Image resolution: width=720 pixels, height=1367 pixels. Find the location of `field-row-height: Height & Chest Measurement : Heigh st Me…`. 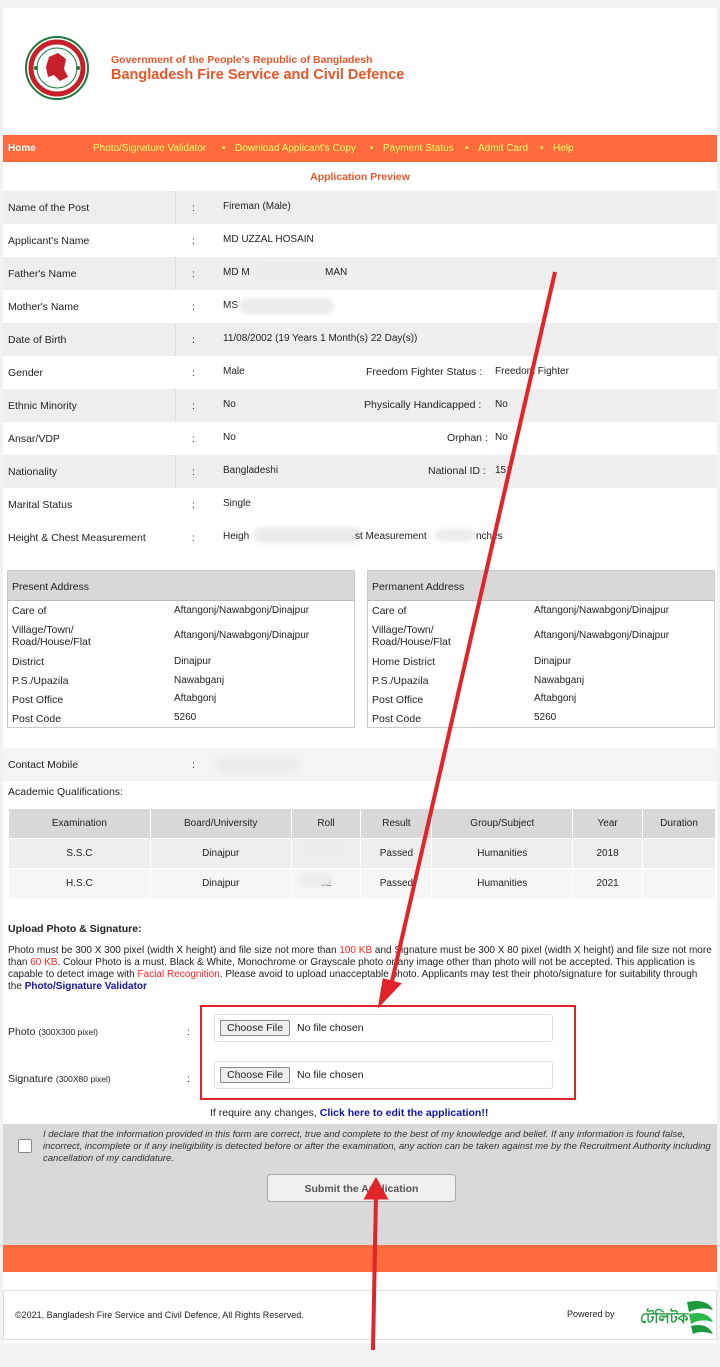

field-row-height: Height & Chest Measurement : Heigh st Me… is located at coordinates (360, 537).